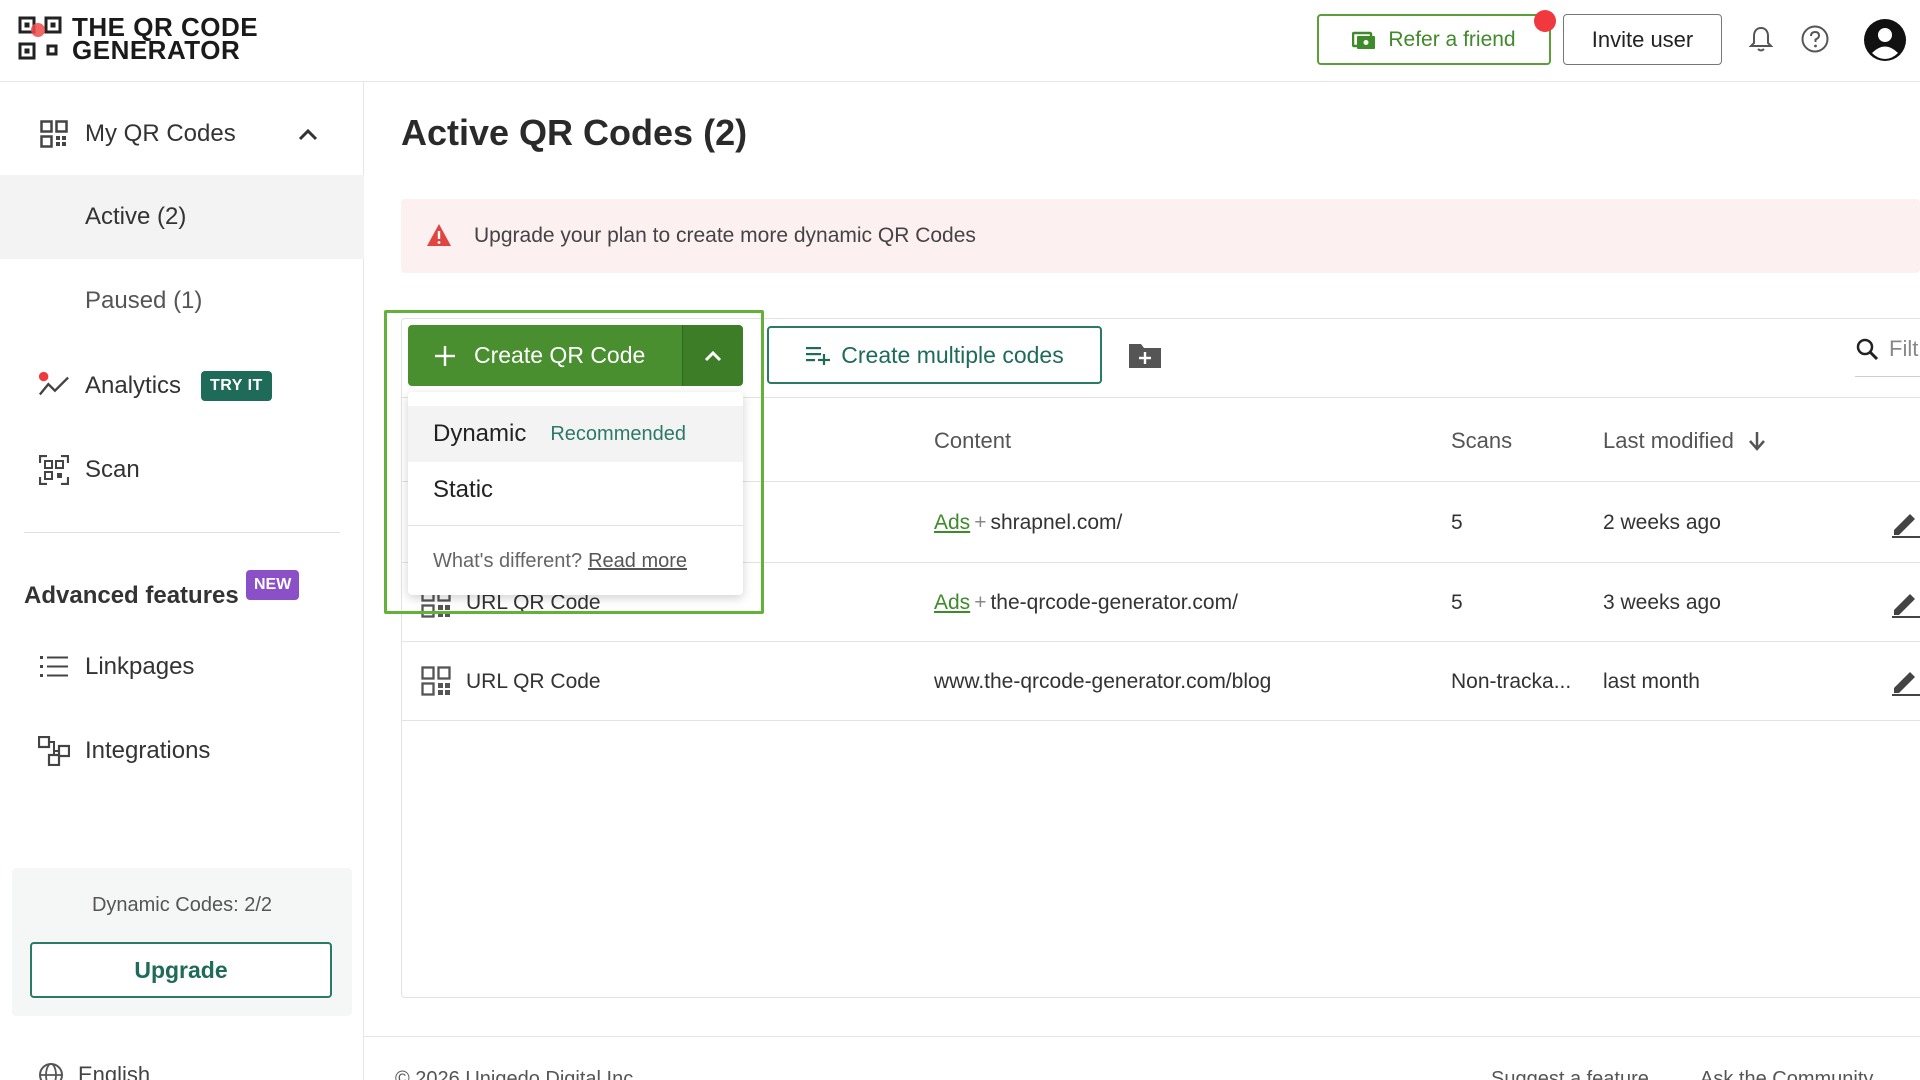  I want to click on question-circle-icon, so click(1815, 39).